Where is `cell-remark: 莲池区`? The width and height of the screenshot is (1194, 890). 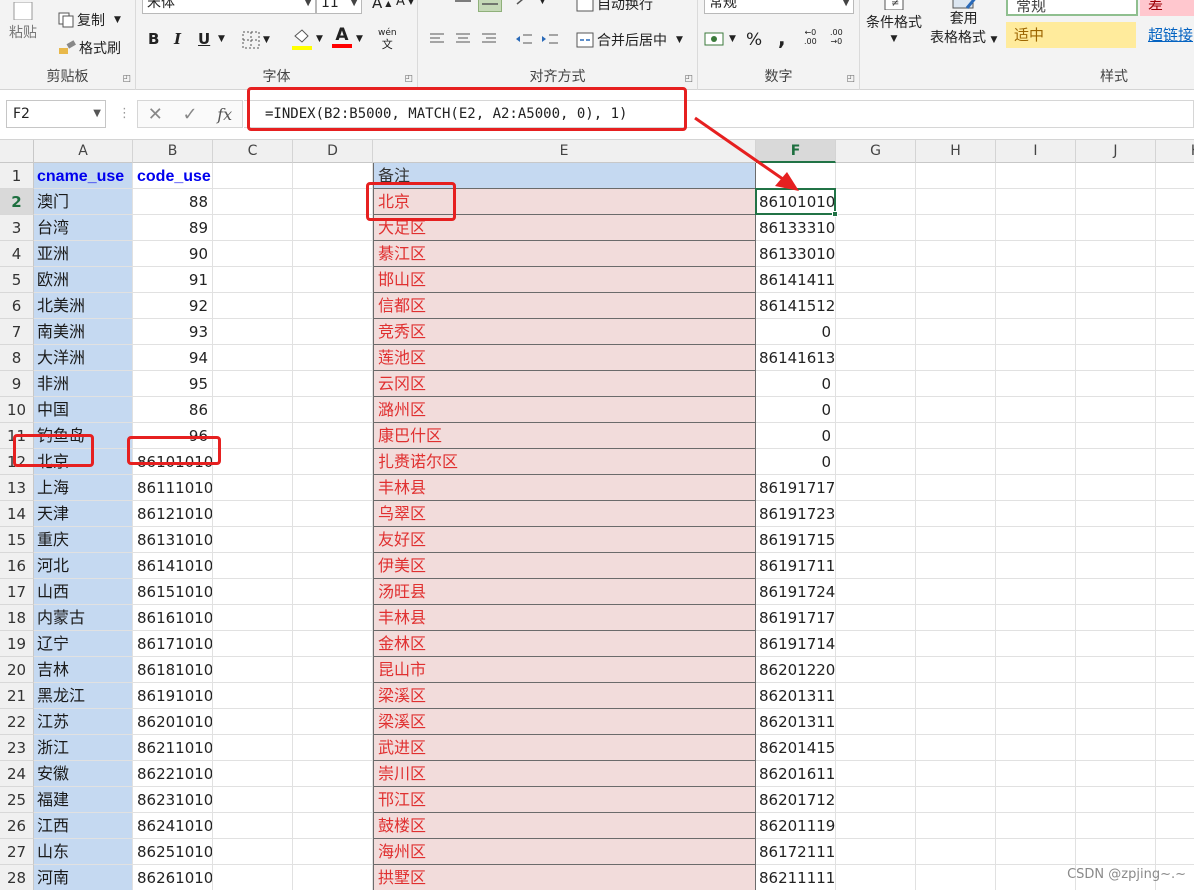 cell-remark: 莲池区 is located at coordinates (564, 358).